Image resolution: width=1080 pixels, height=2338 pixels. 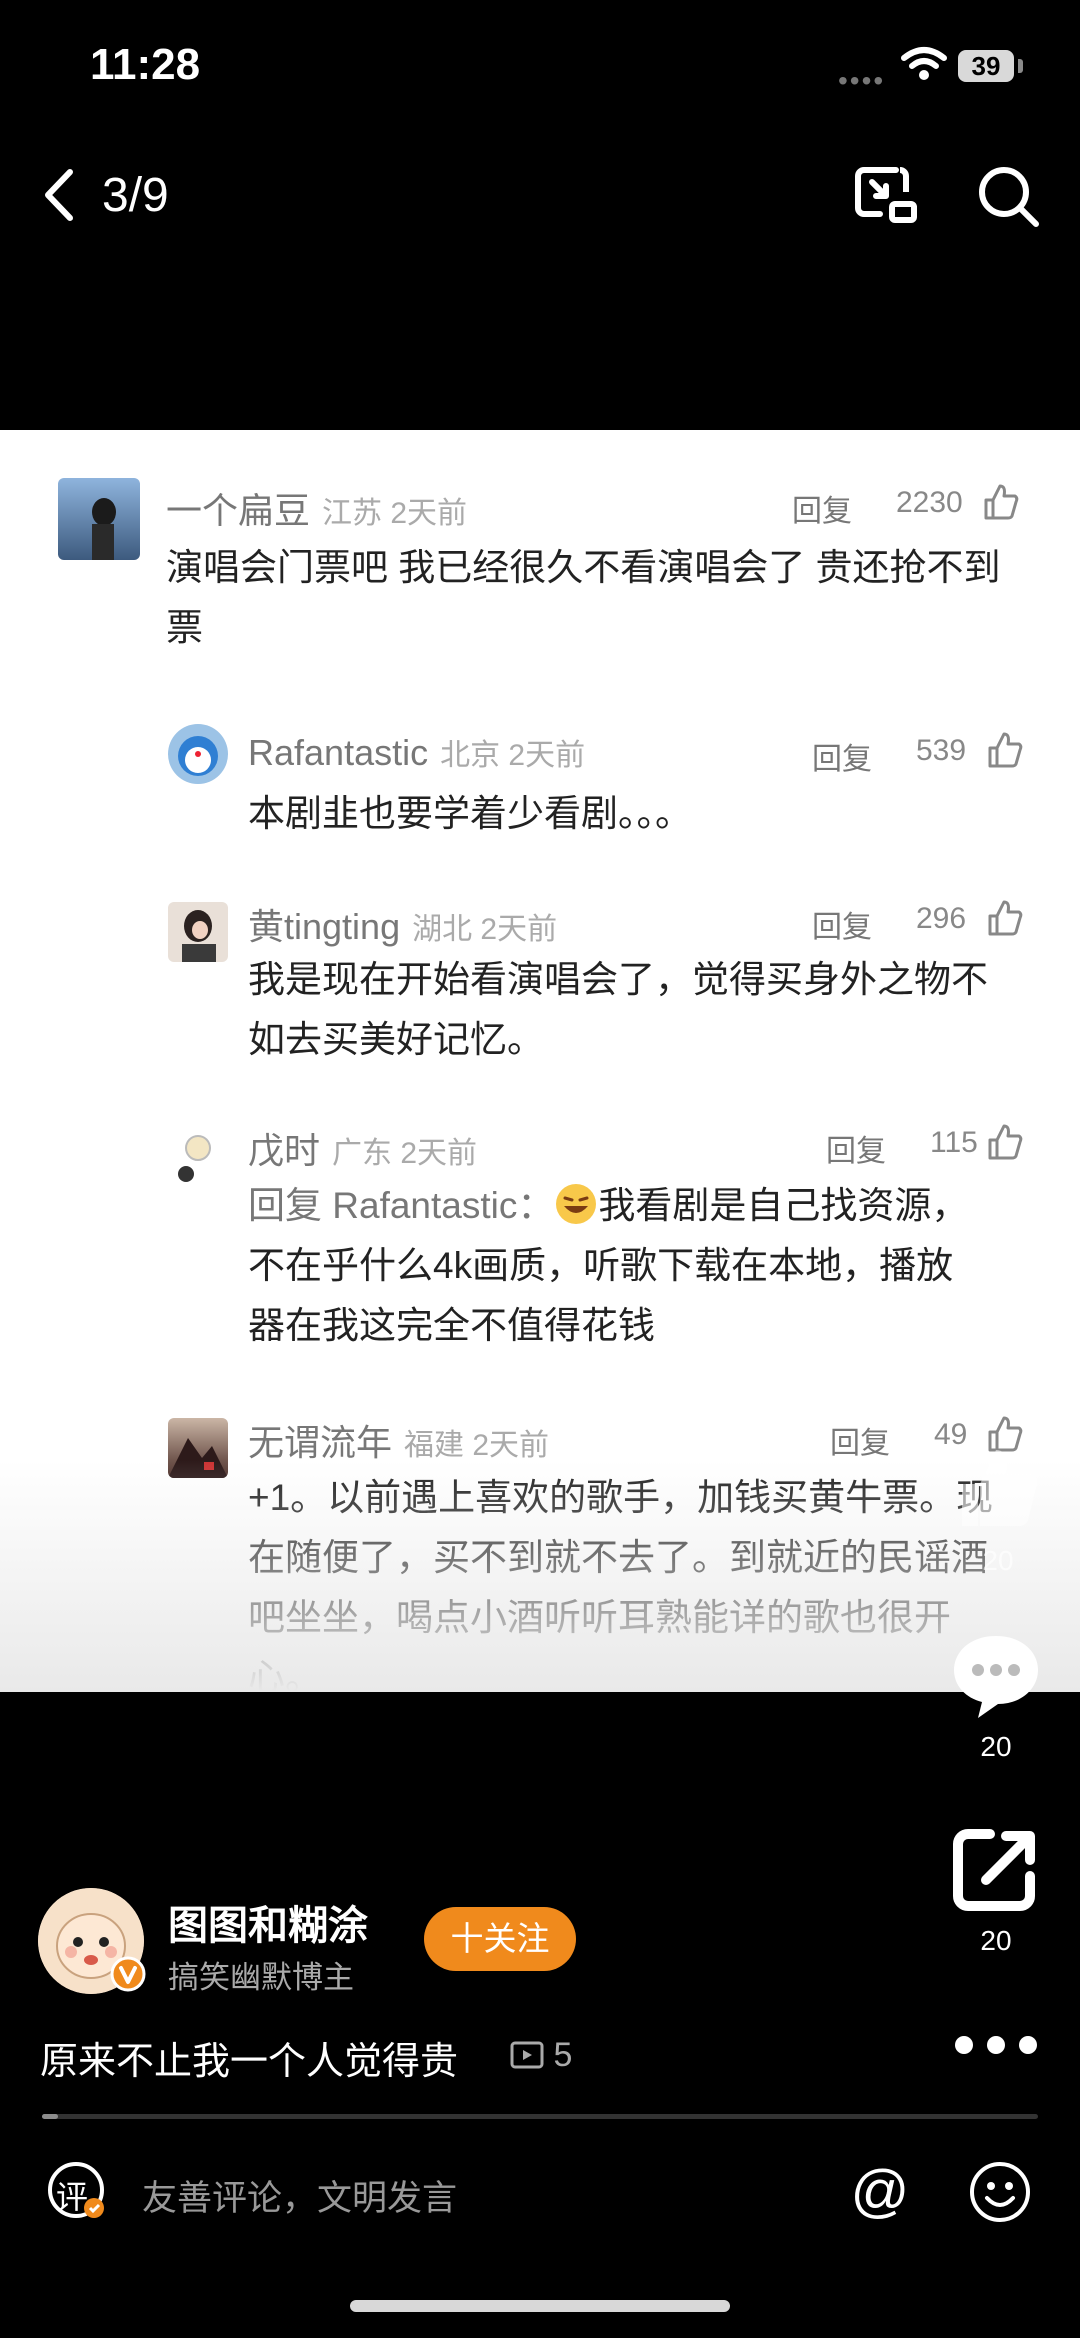 What do you see at coordinates (395, 513) in the screenshot?
I see `comment-location-time: 江苏 2天前` at bounding box center [395, 513].